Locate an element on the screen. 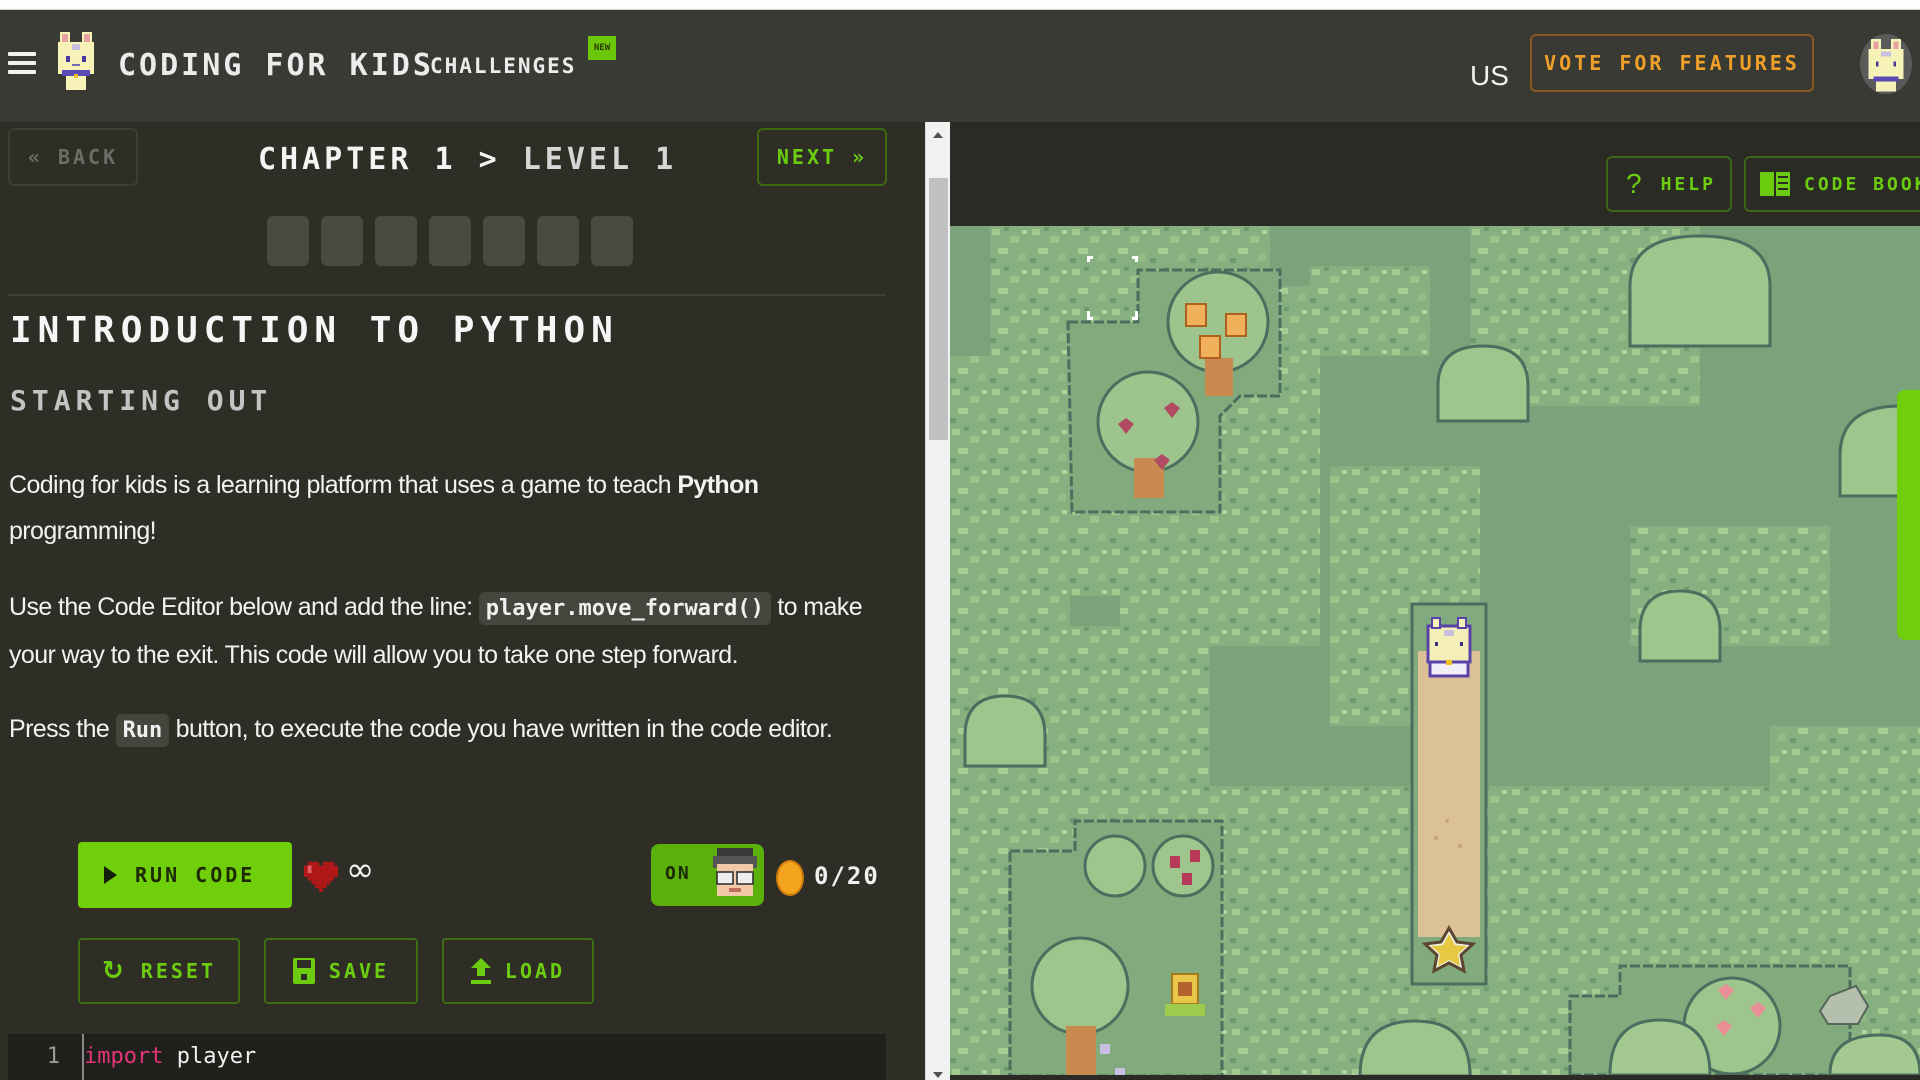 The height and width of the screenshot is (1080, 1920). lesson-scrollbar is located at coordinates (937, 601).